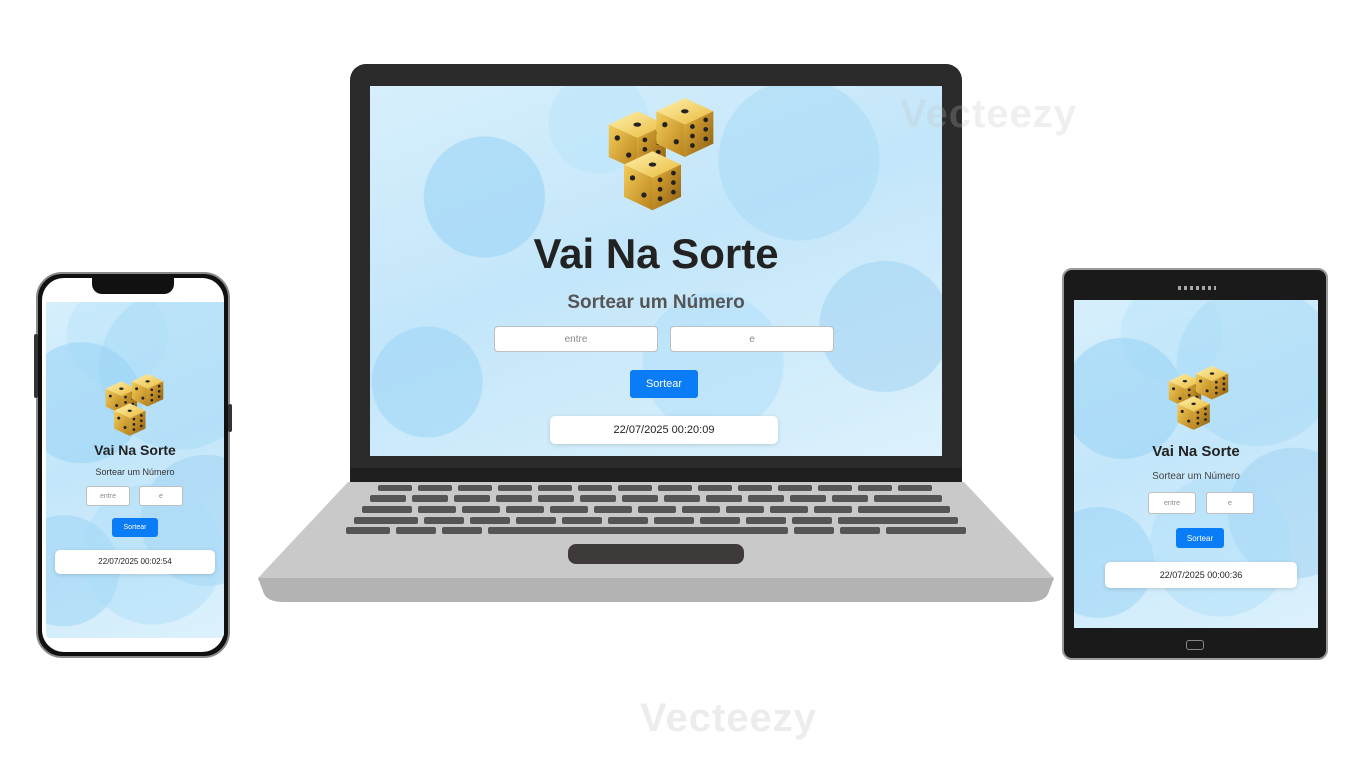 The height and width of the screenshot is (768, 1366). Describe the element at coordinates (656, 509) in the screenshot. I see `laptop-keyboard` at that location.